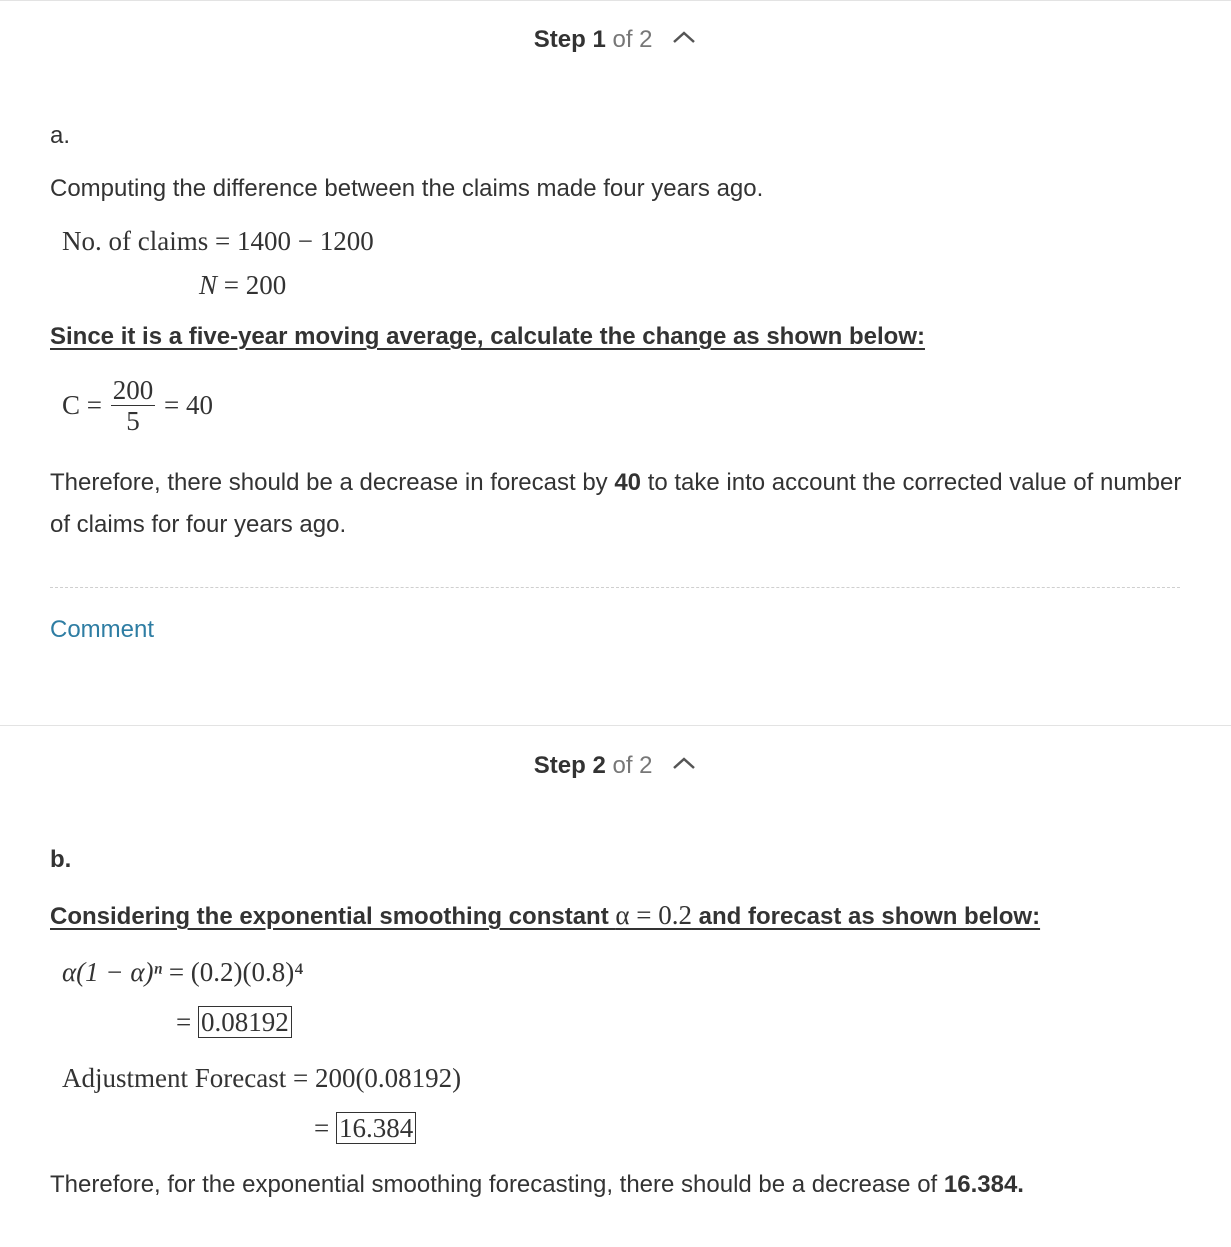  I want to click on step-1-header: Step 1 of 2, so click(615, 40).